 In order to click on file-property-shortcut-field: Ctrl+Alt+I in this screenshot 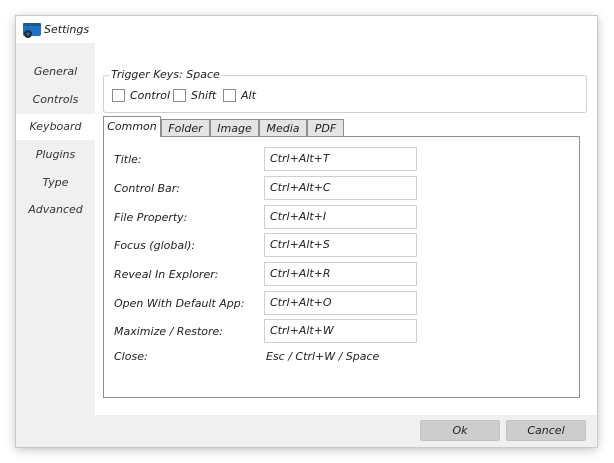, I will do `click(340, 217)`.